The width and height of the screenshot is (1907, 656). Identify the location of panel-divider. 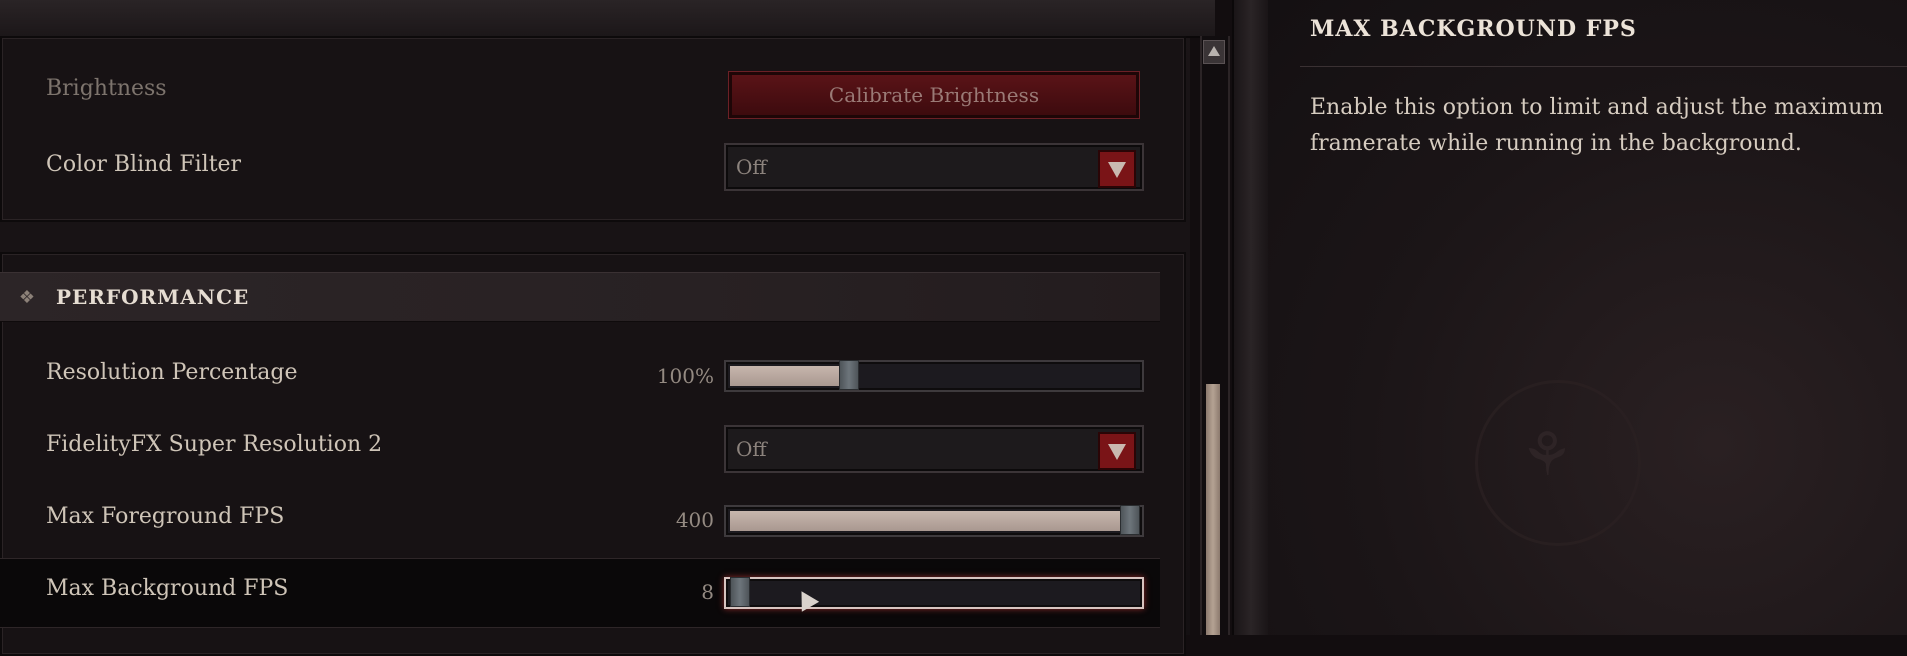
(1251, 317).